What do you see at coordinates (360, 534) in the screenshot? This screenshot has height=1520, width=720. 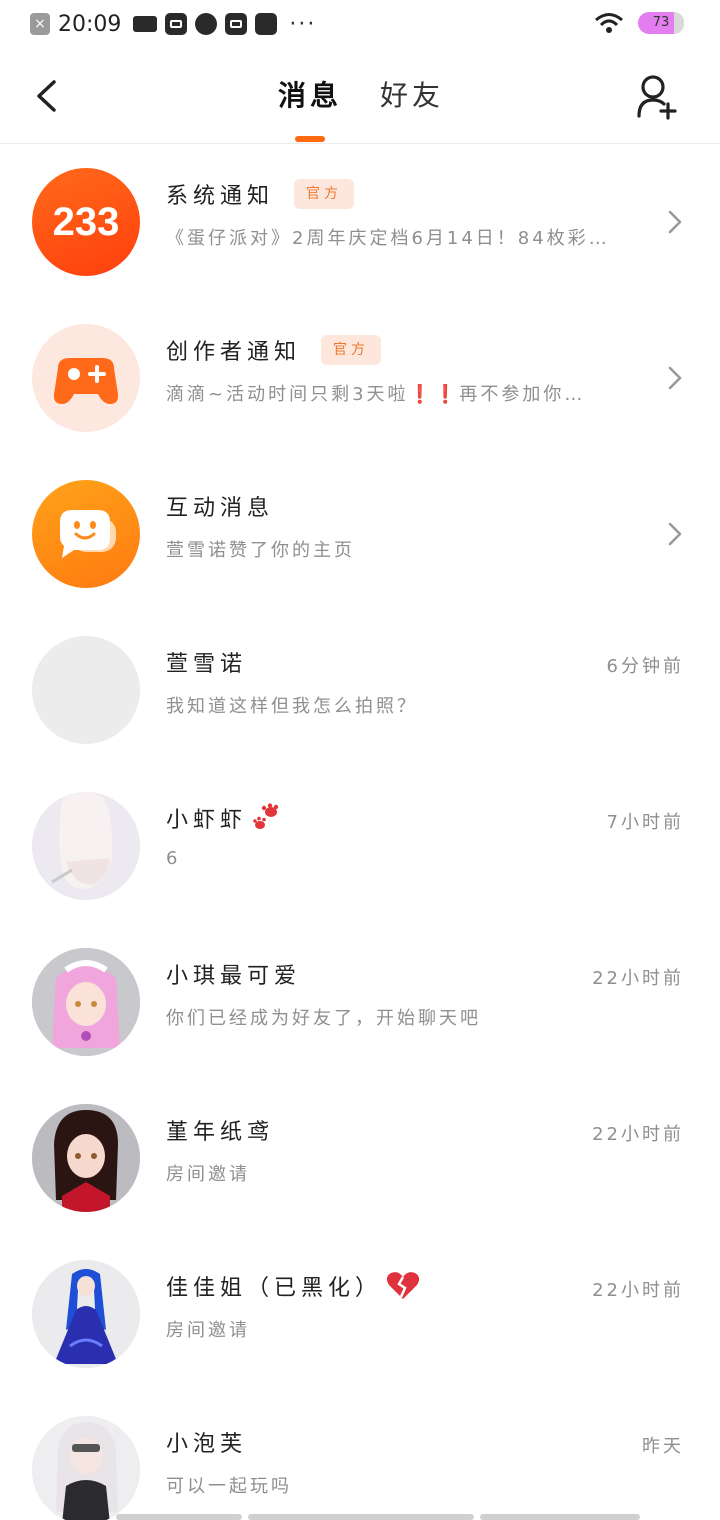 I see `list-item-interactions: 互动消息 萱雪诺赞了你的主页` at bounding box center [360, 534].